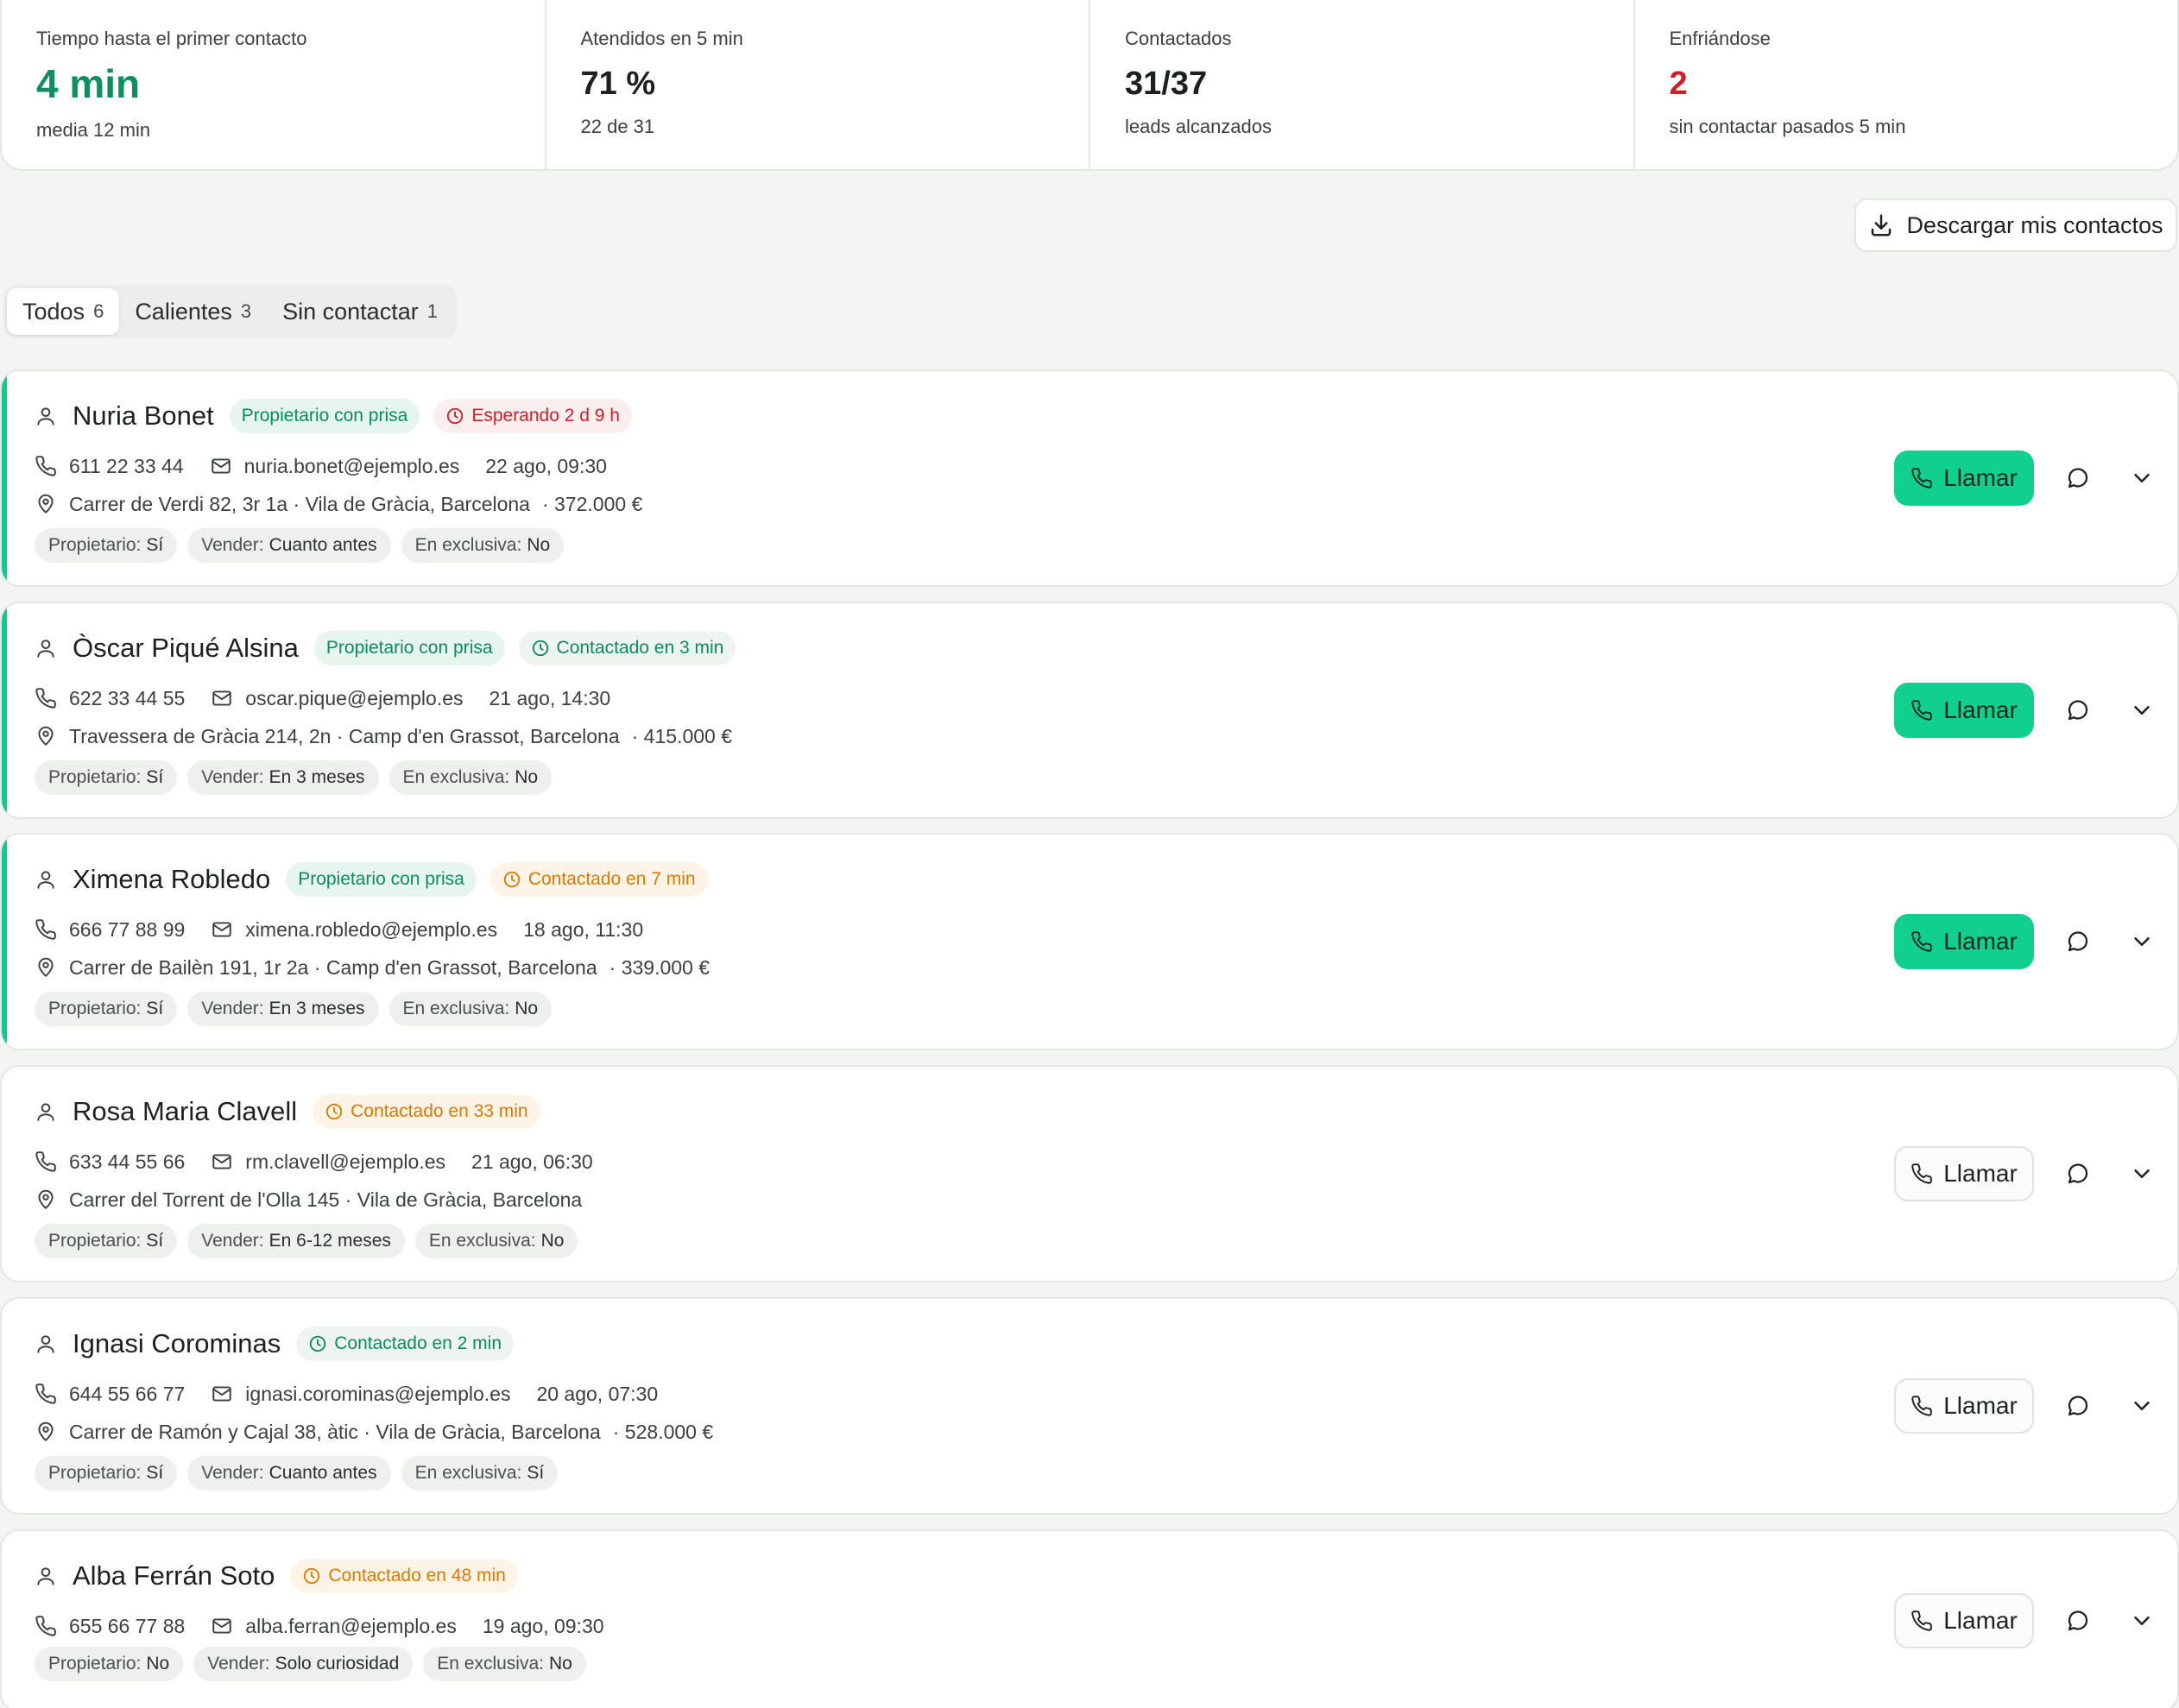  What do you see at coordinates (174, 1575) in the screenshot?
I see `lead-name: Alba Ferrán Soto` at bounding box center [174, 1575].